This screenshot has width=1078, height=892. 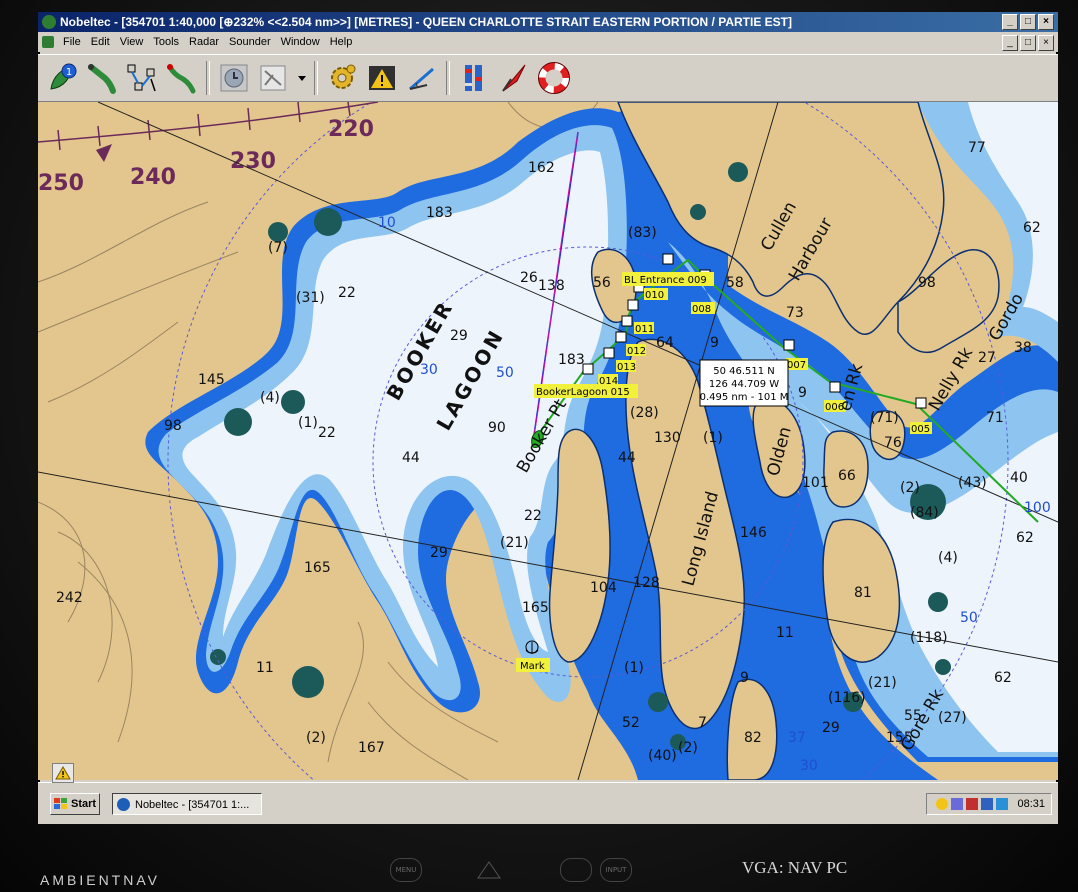 I want to click on sounding: 10, so click(x=387, y=223).